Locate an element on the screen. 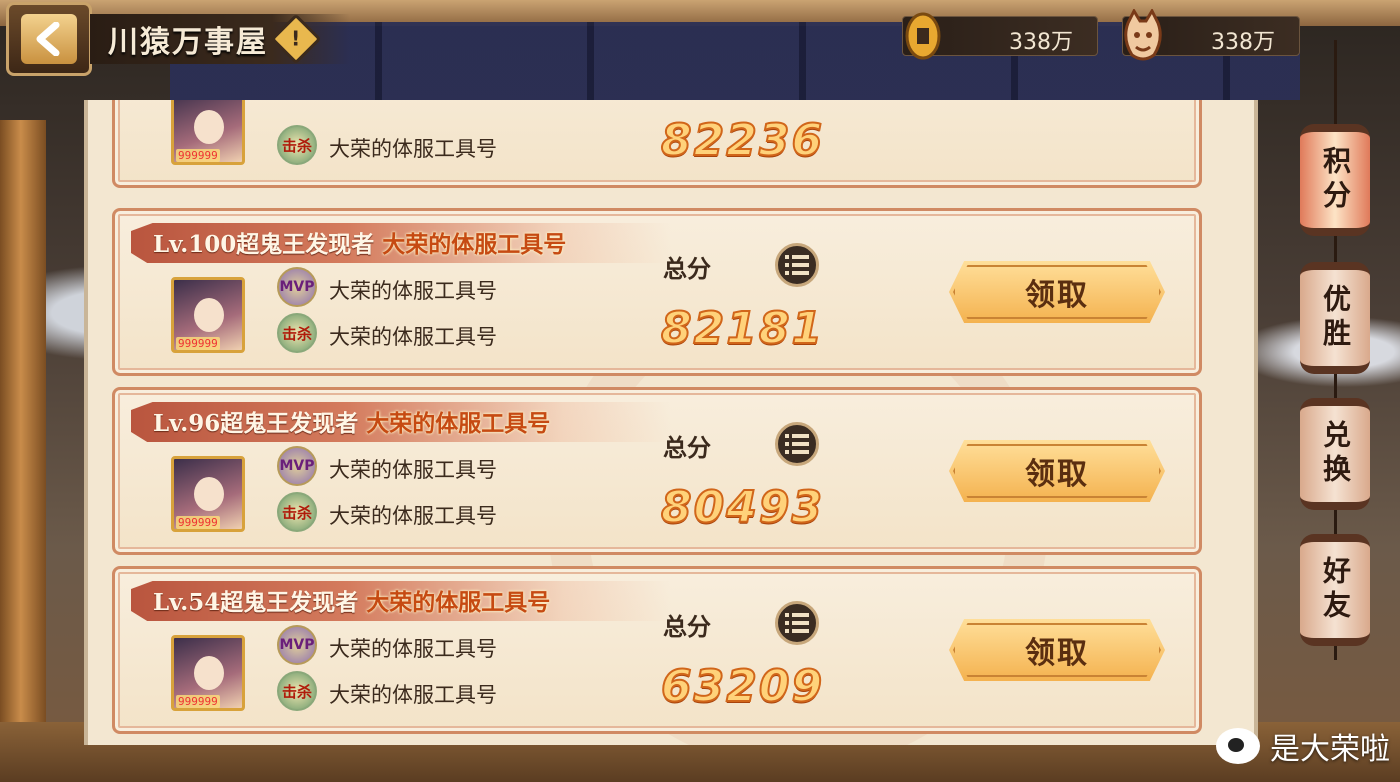 This screenshot has height=782, width=1400. coin-counter: 338万 is located at coordinates (1000, 36).